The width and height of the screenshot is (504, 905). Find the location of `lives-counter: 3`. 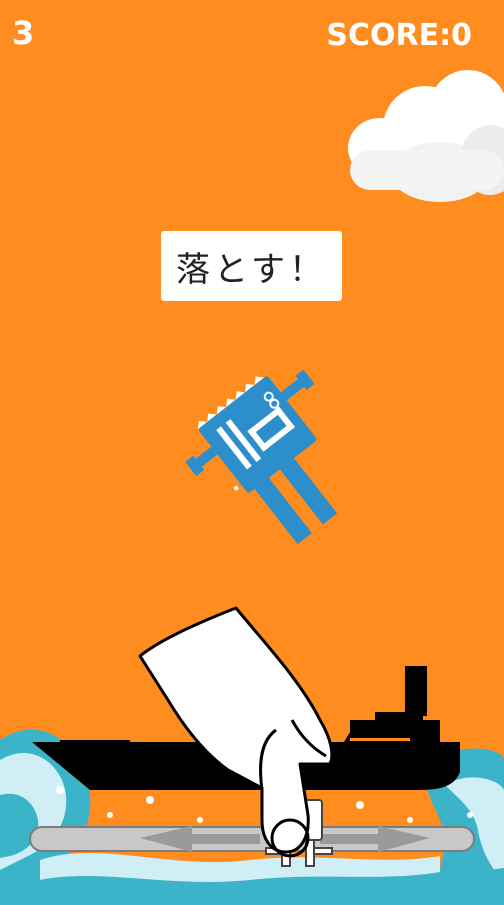

lives-counter: 3 is located at coordinates (24, 33).